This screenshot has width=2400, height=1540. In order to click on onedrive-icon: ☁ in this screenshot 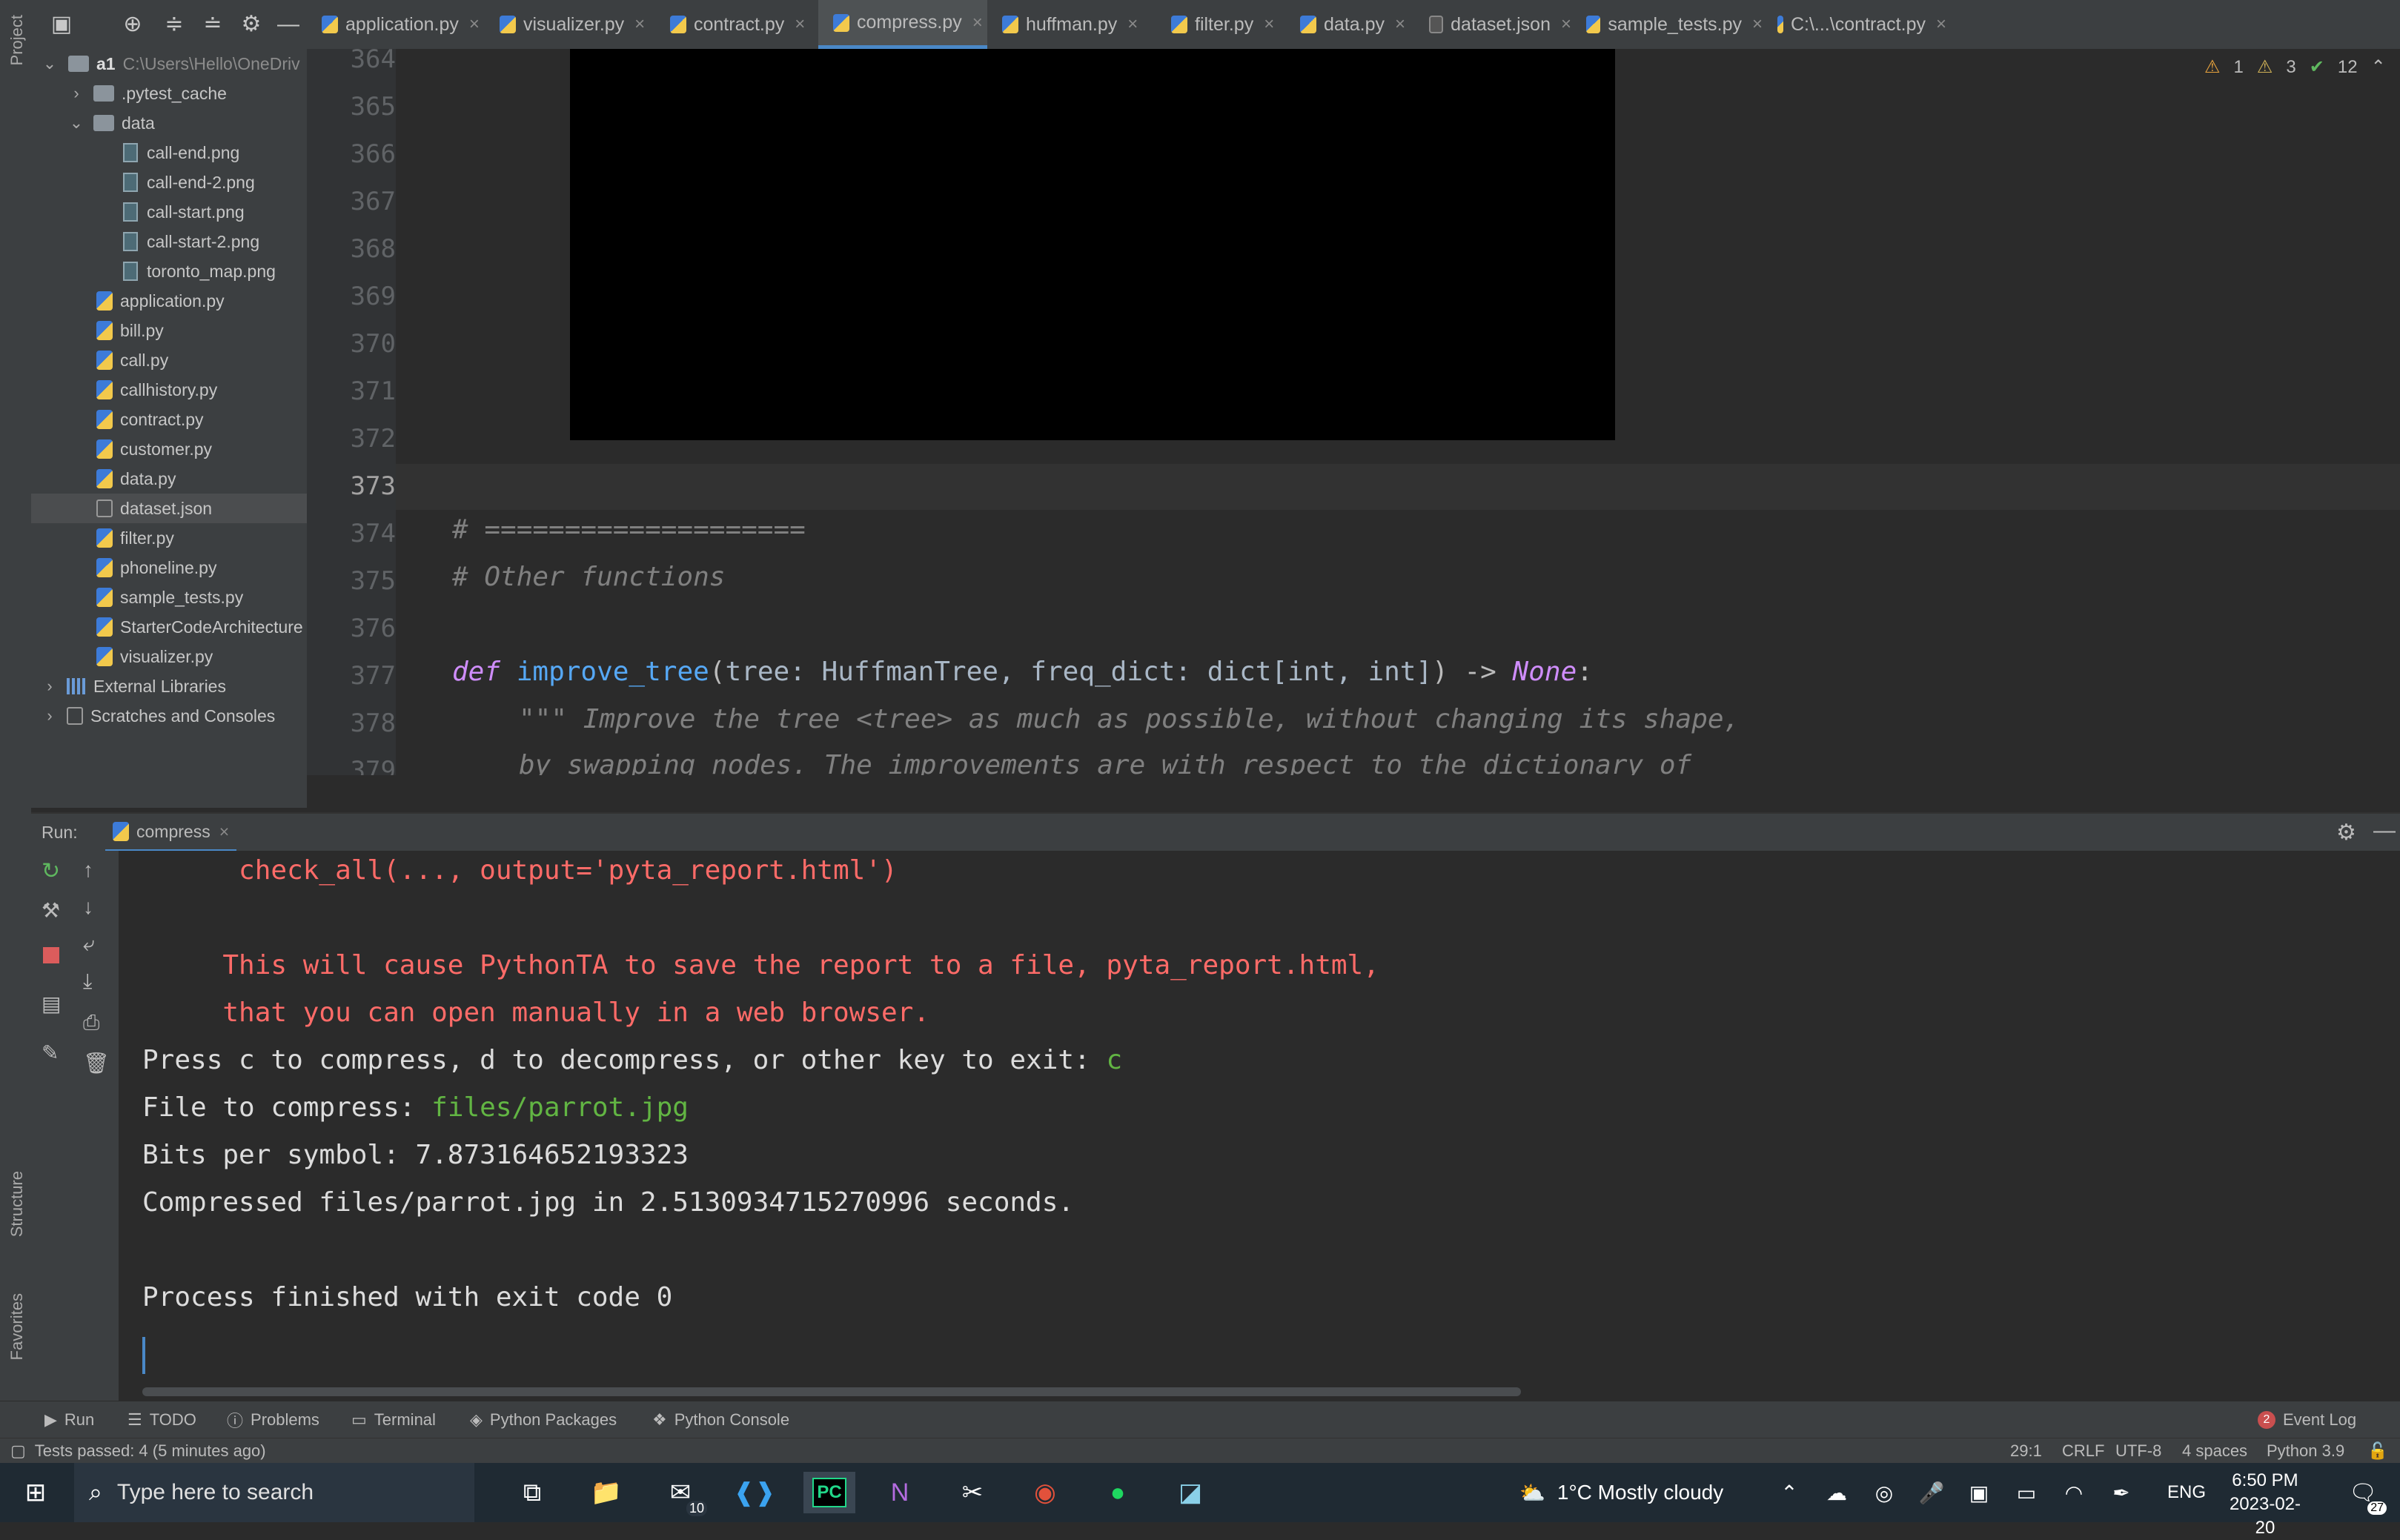, I will do `click(1836, 1492)`.